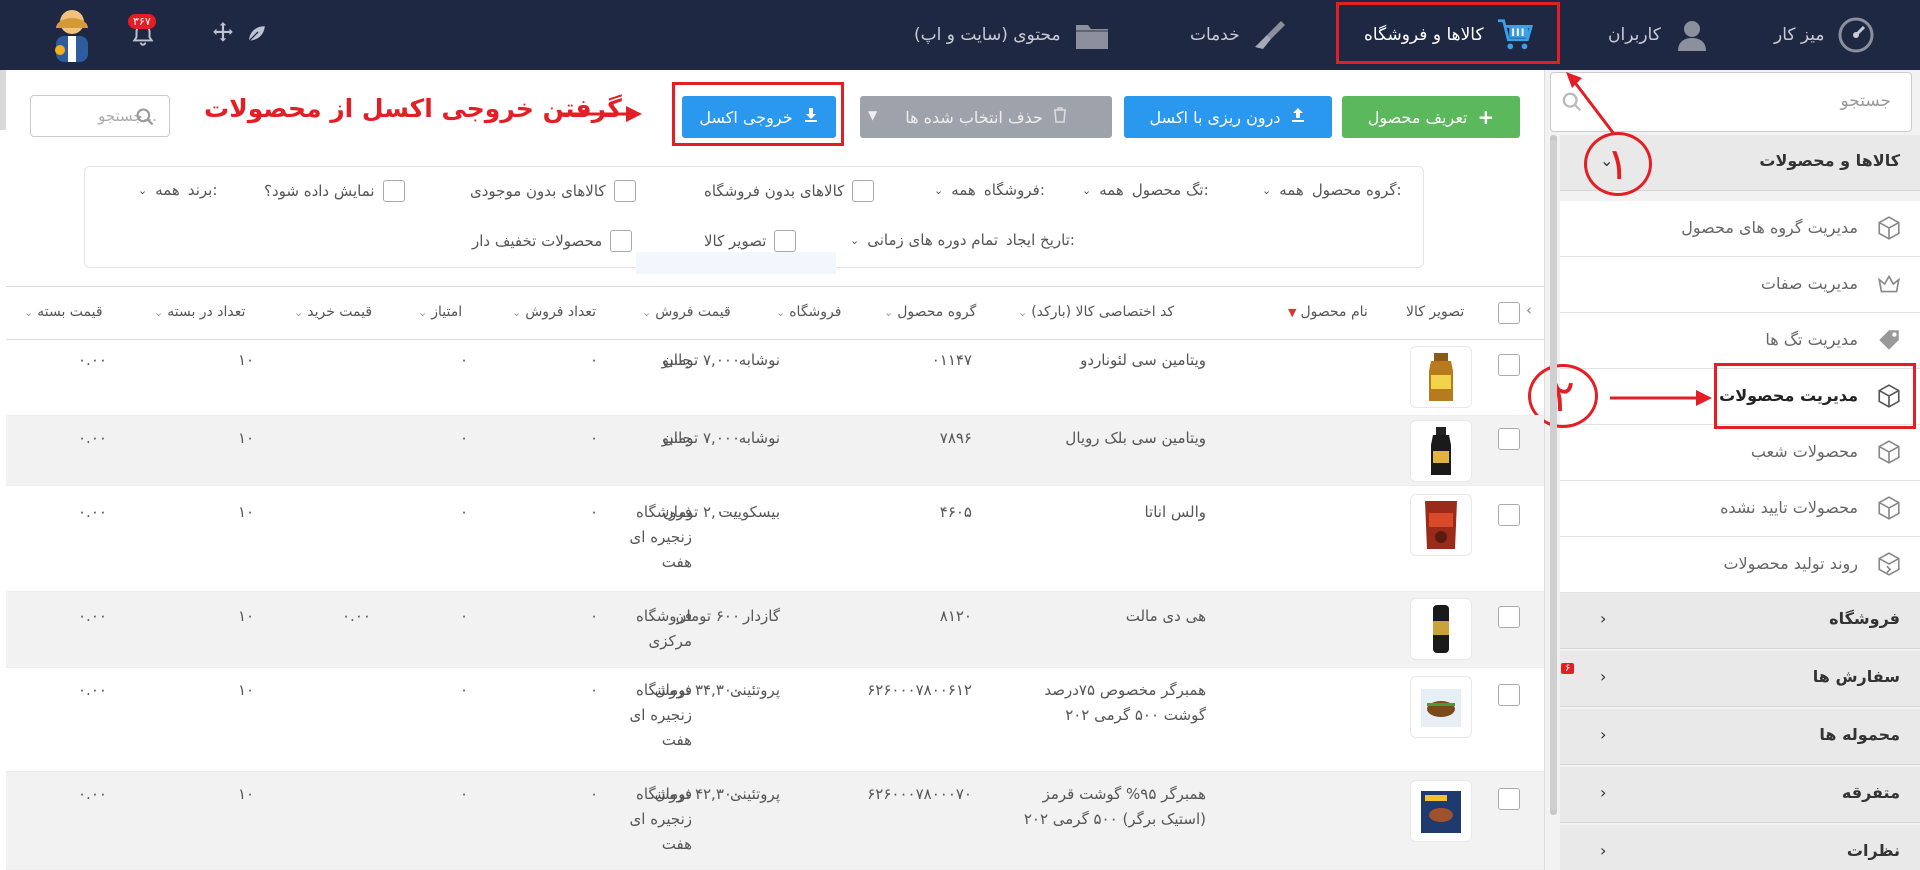 The height and width of the screenshot is (870, 1920). Describe the element at coordinates (1740, 737) in the screenshot. I see `sidebar-section-shipments: محموله ها ›` at that location.